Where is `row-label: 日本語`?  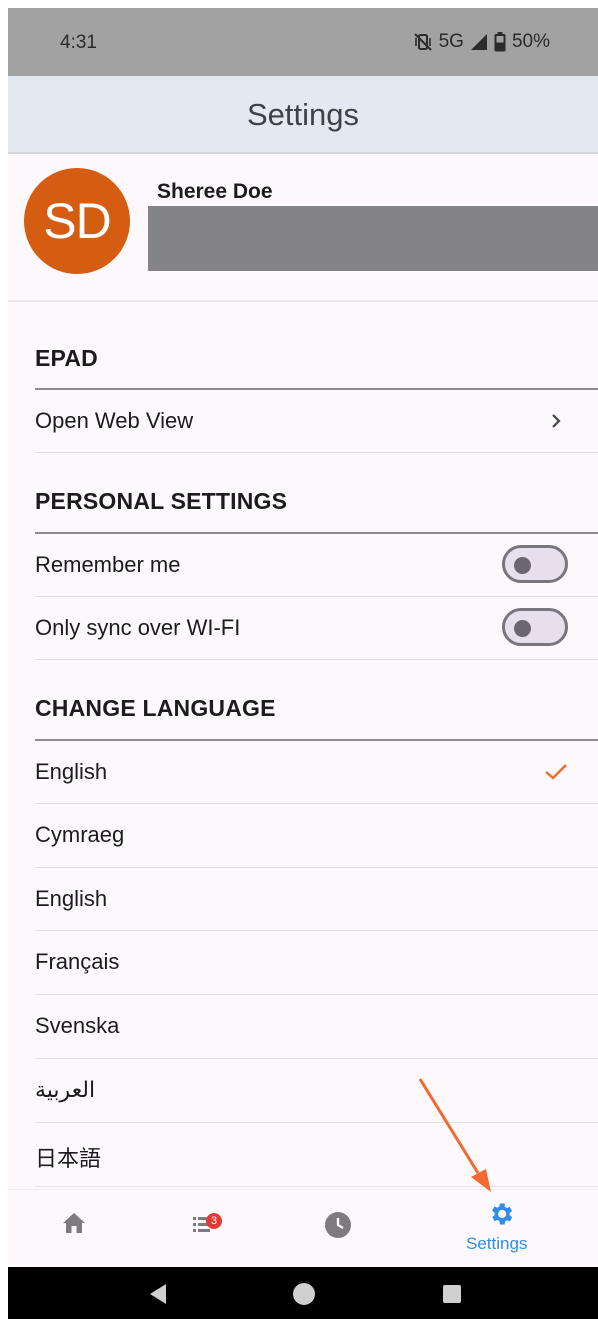
row-label: 日本語 is located at coordinates (68, 1158).